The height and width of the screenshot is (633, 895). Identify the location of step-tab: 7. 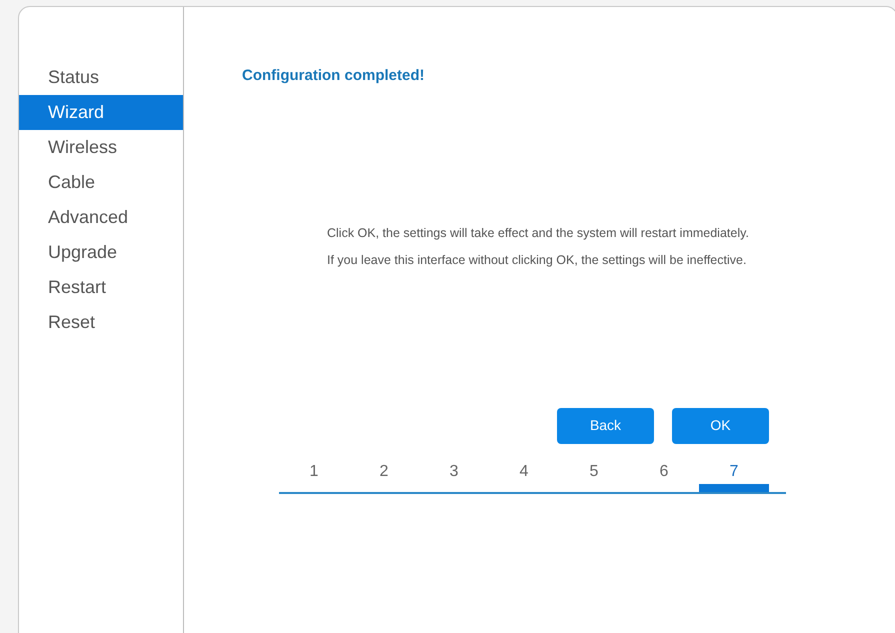
(734, 475).